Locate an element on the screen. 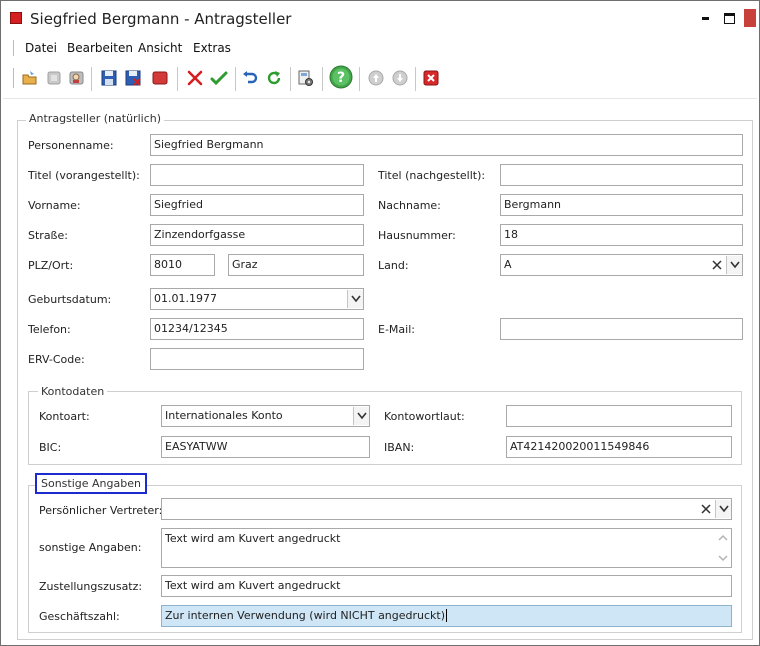  menu-datei: Datei is located at coordinates (41, 48).